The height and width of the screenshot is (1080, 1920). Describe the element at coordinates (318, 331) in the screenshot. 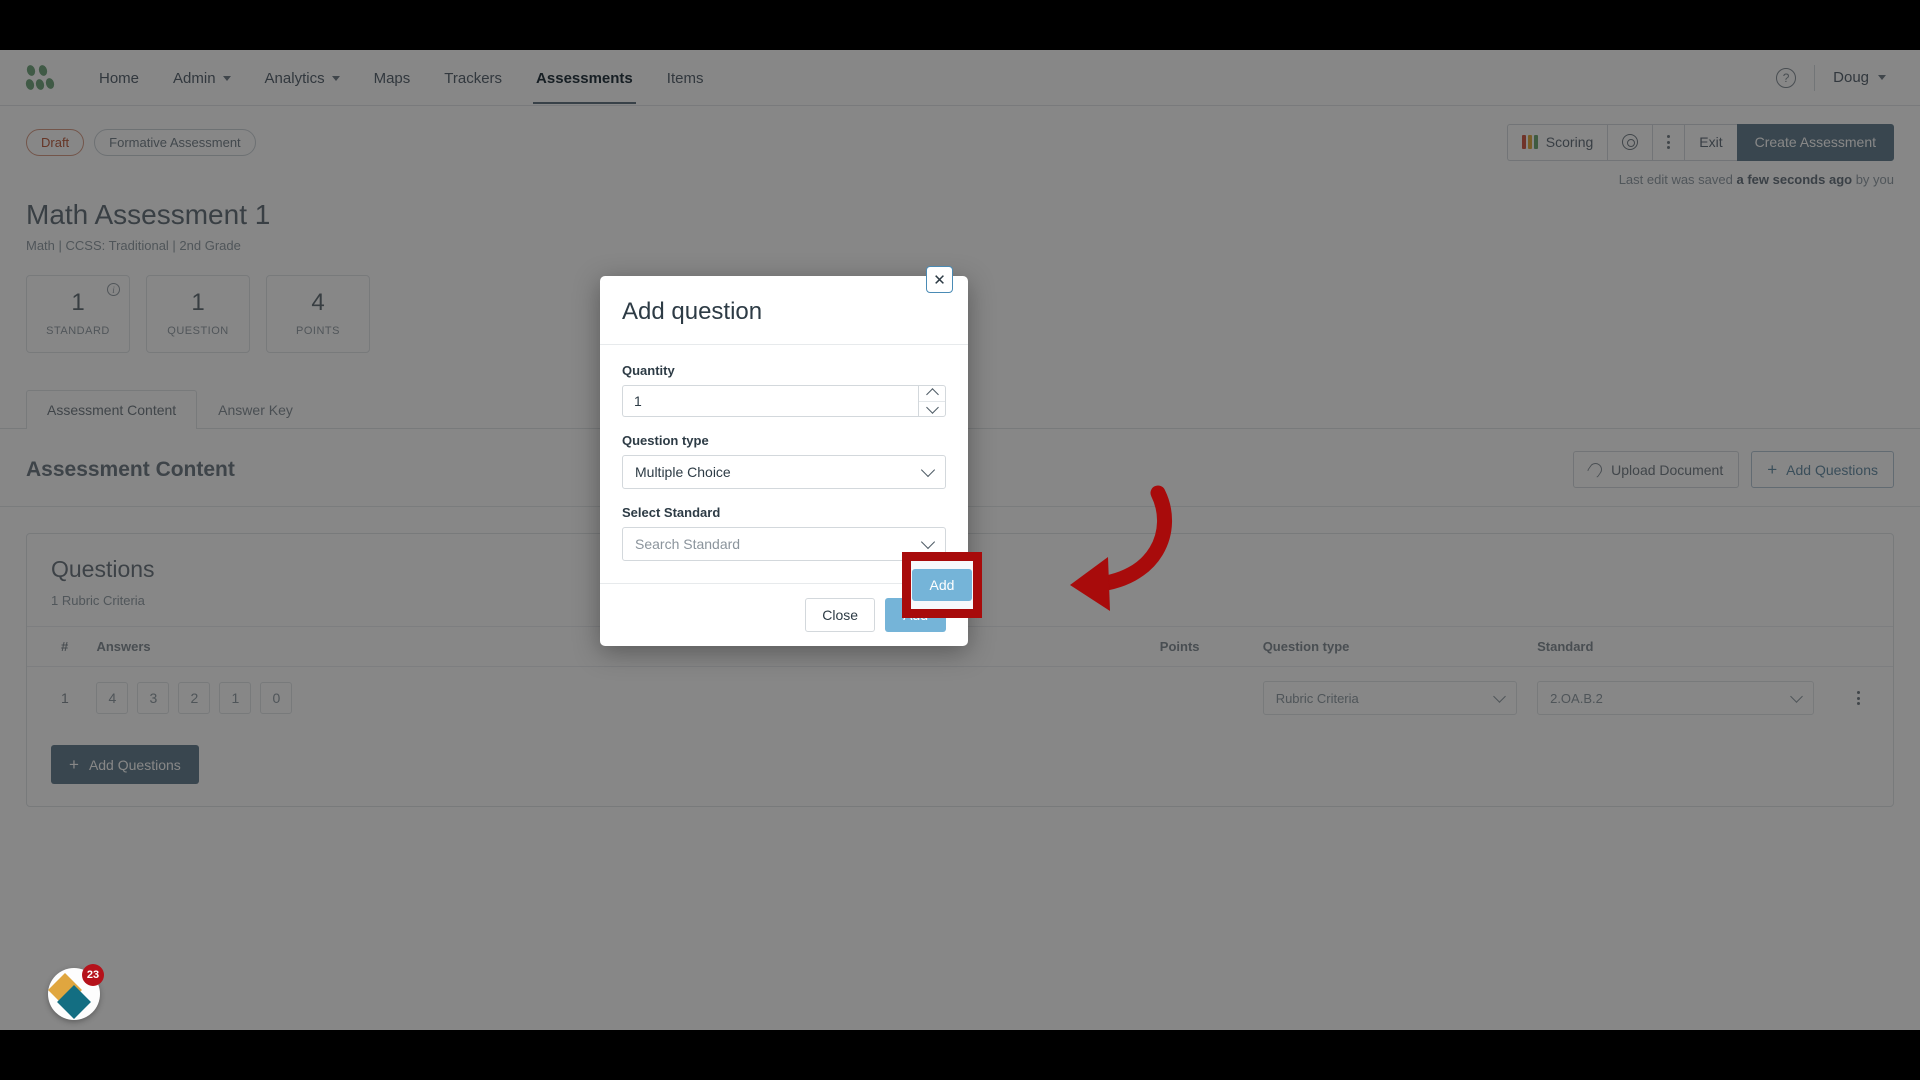

I see `stat-label: POINTS` at that location.